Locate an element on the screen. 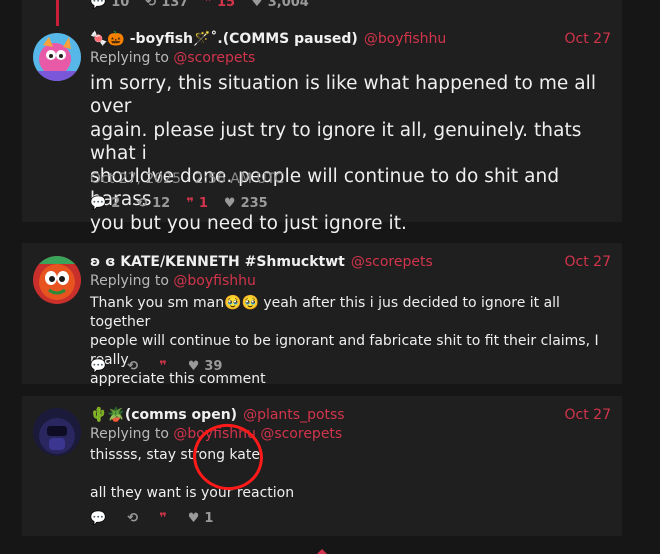  post-3-date: Oct 27 is located at coordinates (588, 415).